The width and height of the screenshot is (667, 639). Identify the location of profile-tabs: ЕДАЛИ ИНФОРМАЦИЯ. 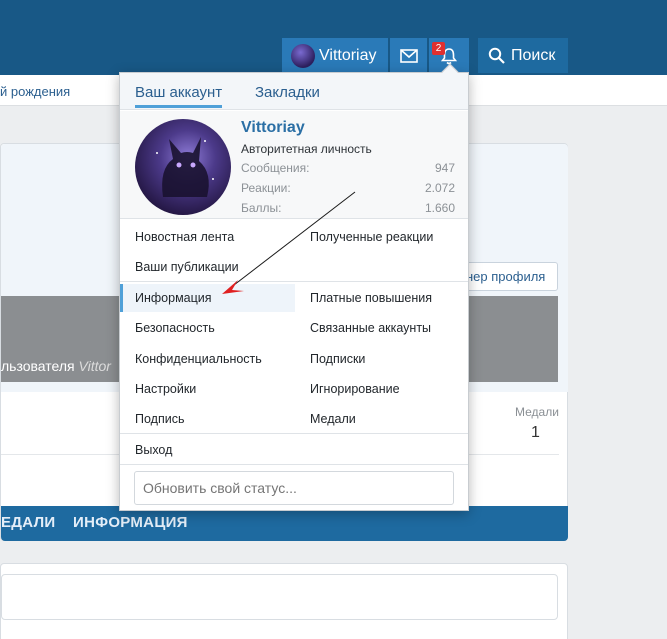
(284, 523).